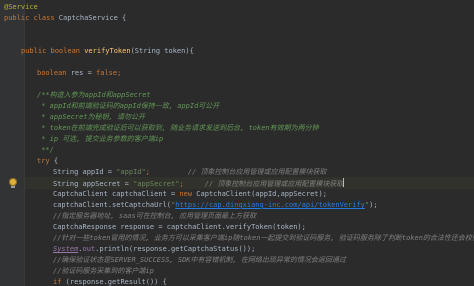 Image resolution: width=474 pixels, height=286 pixels. What do you see at coordinates (103, 271) in the screenshot?
I see `code-comment-line: //验证码服务采集到的客户端ip` at bounding box center [103, 271].